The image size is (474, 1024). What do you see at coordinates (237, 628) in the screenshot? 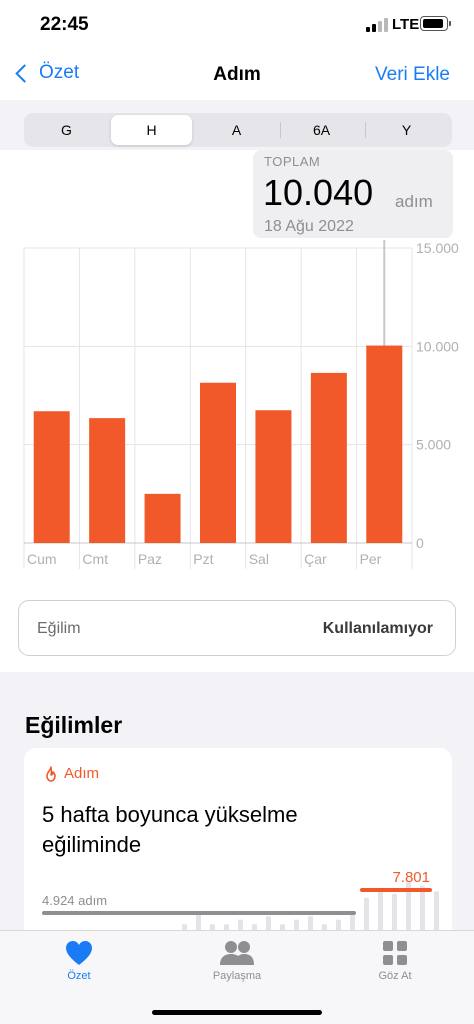
I see `trend-row: Eğilim Kullanılamıyor` at bounding box center [237, 628].